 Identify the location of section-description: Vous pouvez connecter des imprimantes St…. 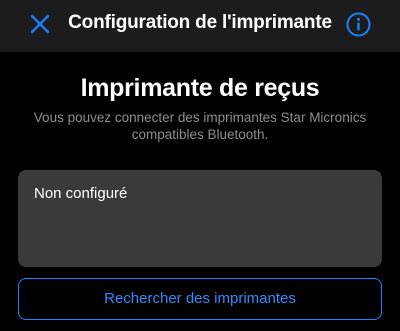
(200, 126).